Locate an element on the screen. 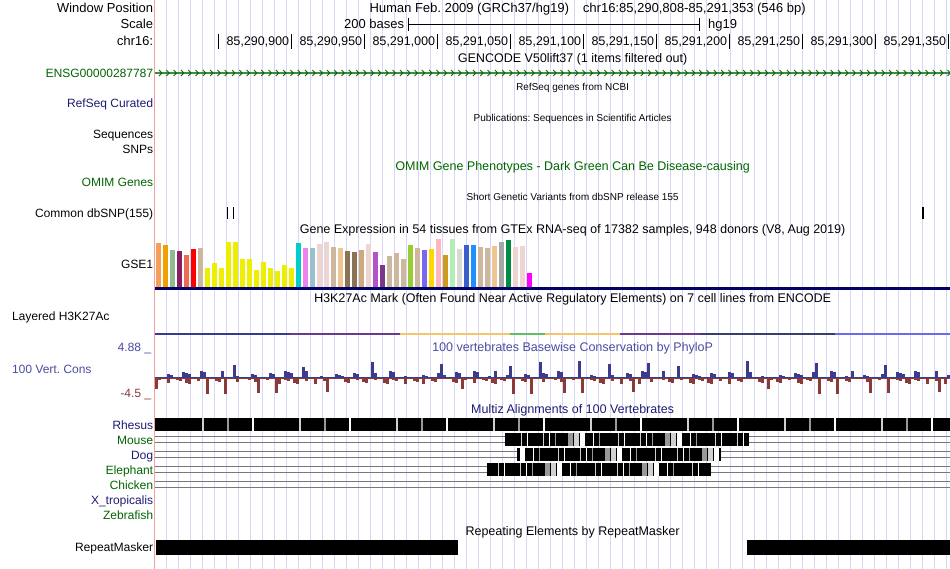 The width and height of the screenshot is (950, 569). ruler-tick-label: 85,291,100 is located at coordinates (549, 41).